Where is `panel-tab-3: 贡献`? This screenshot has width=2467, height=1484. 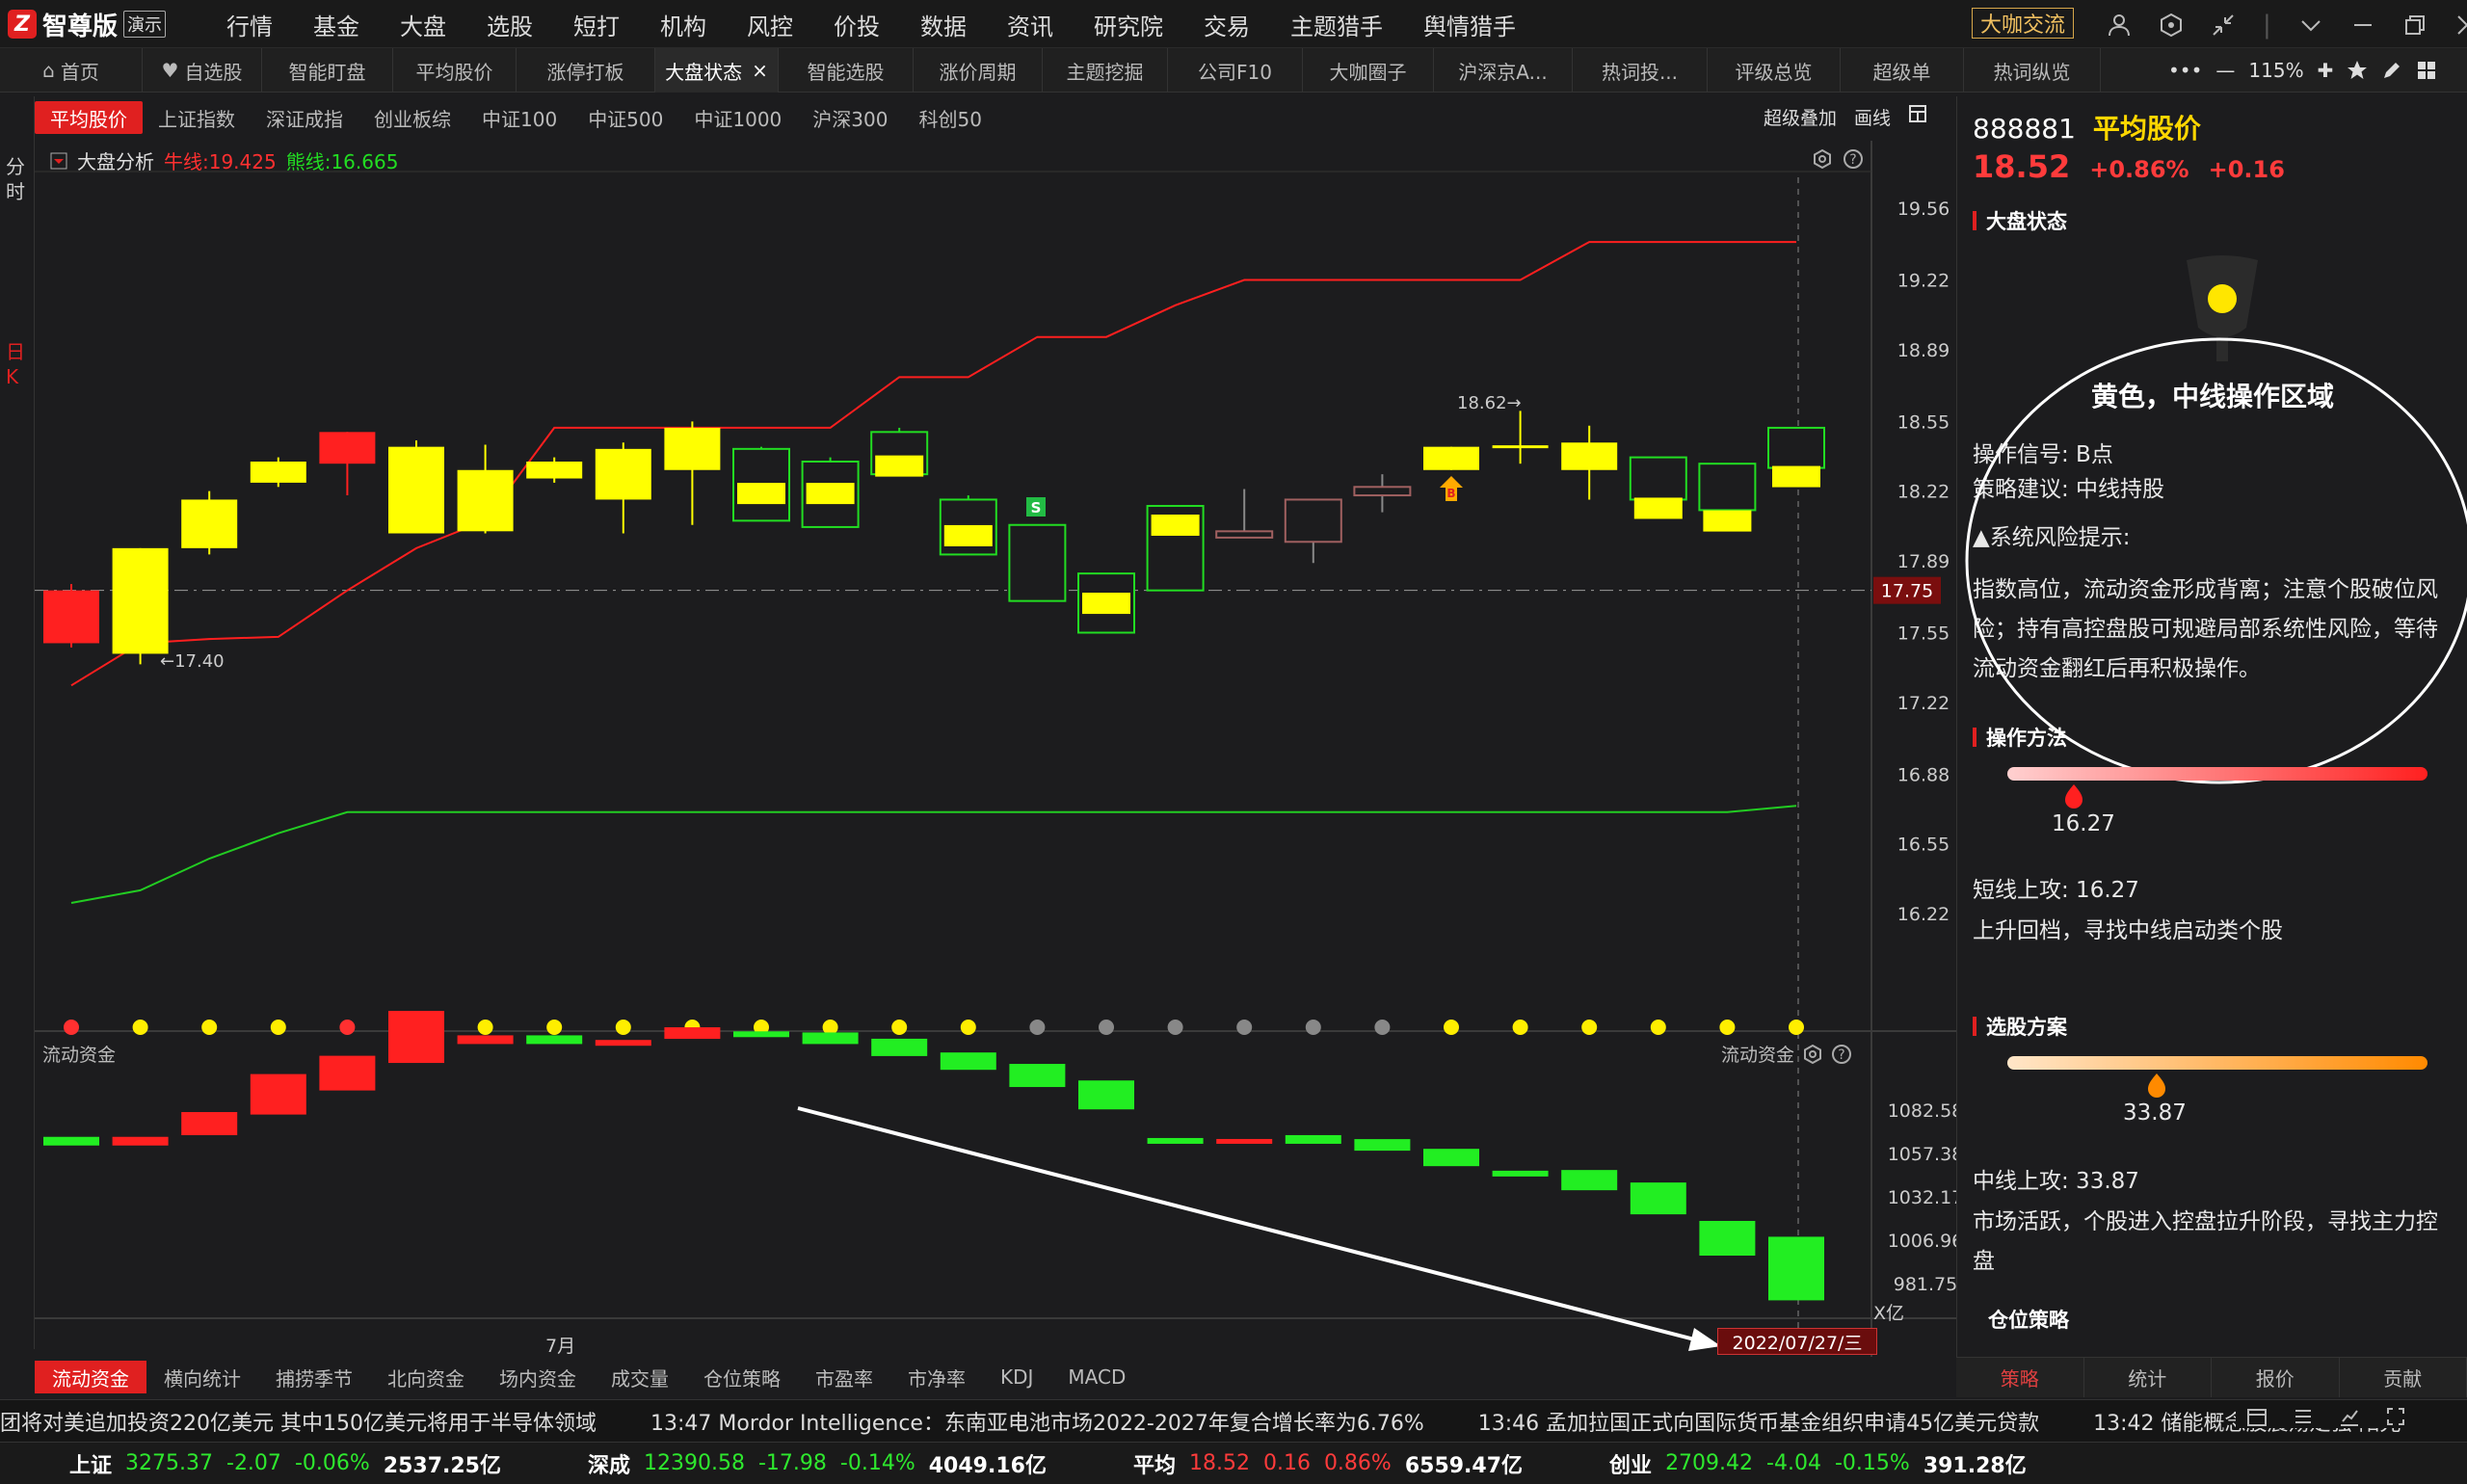 panel-tab-3: 贡献 is located at coordinates (2403, 1377).